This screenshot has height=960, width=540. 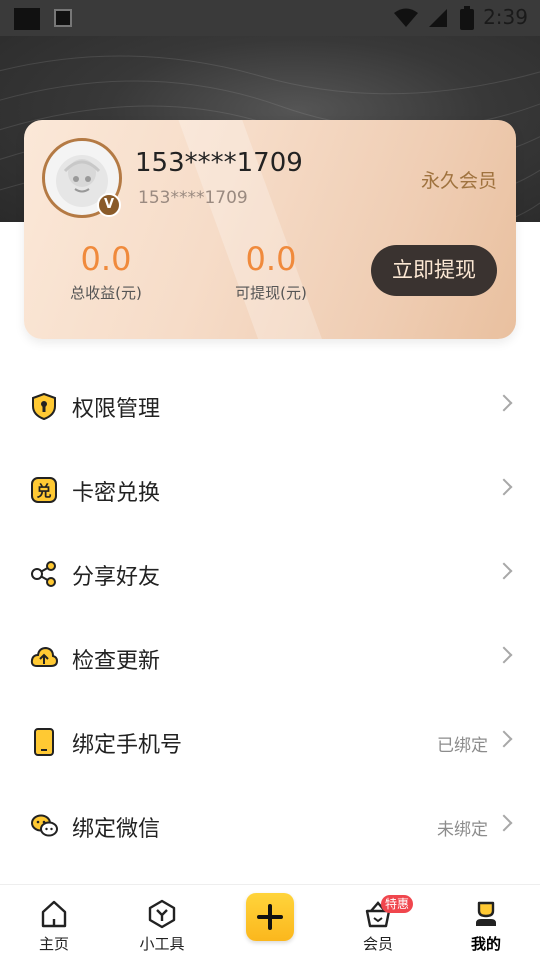 I want to click on redeem-glyph: 兑, so click(x=43, y=491).